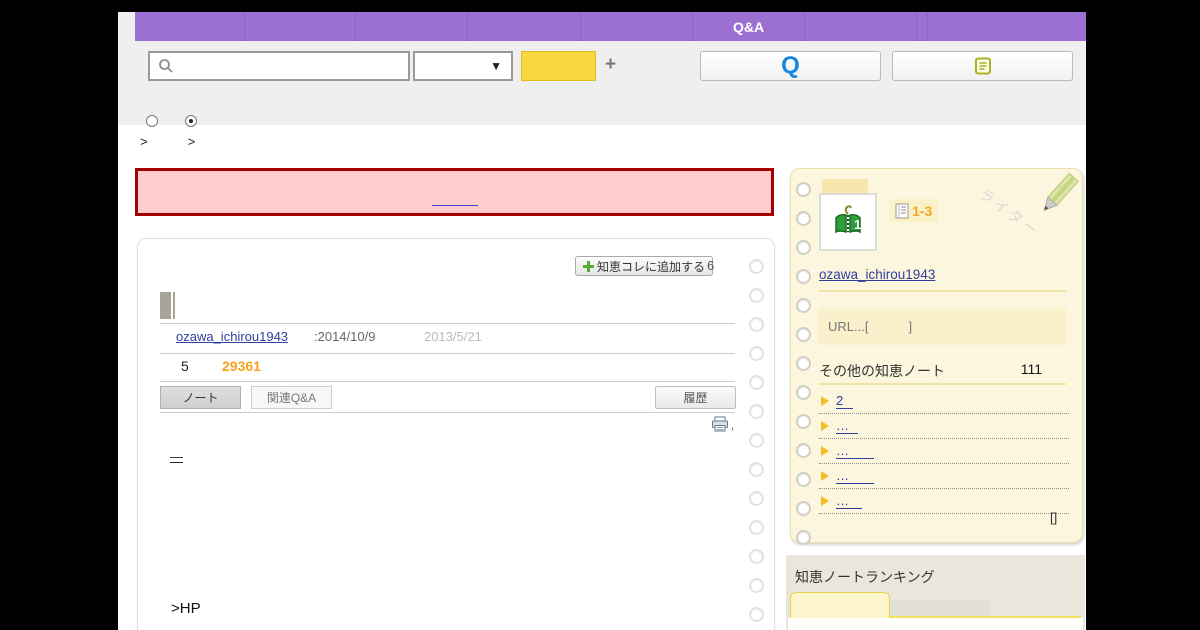 This screenshot has width=1200, height=630. What do you see at coordinates (453, 336) in the screenshot?
I see `date-other: 2013/5/21` at bounding box center [453, 336].